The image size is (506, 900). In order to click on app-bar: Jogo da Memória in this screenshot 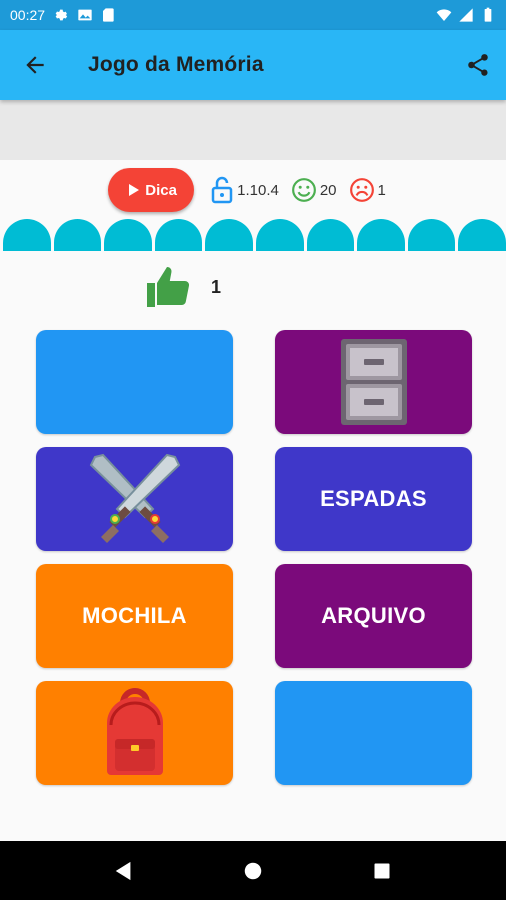, I will do `click(253, 65)`.